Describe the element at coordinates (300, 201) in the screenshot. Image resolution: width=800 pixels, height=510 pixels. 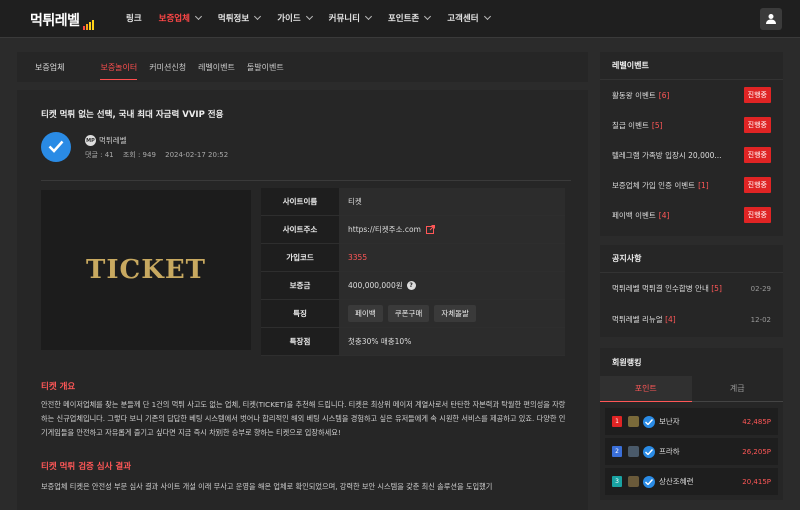
I see `info-label: 사이트이름` at that location.